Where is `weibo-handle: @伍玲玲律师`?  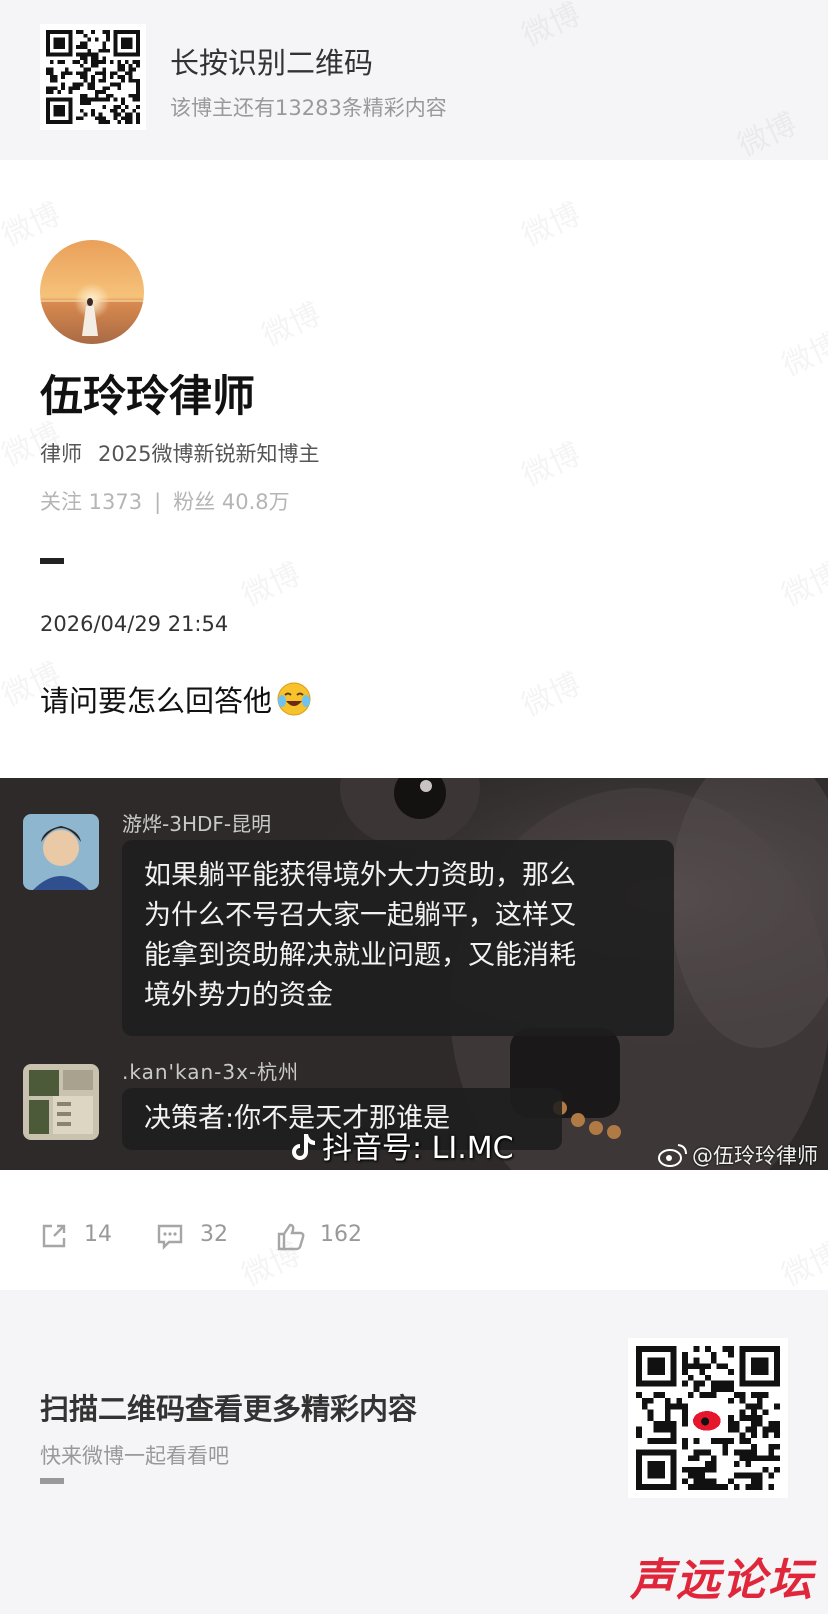
weibo-handle: @伍玲玲律师 is located at coordinates (755, 1156).